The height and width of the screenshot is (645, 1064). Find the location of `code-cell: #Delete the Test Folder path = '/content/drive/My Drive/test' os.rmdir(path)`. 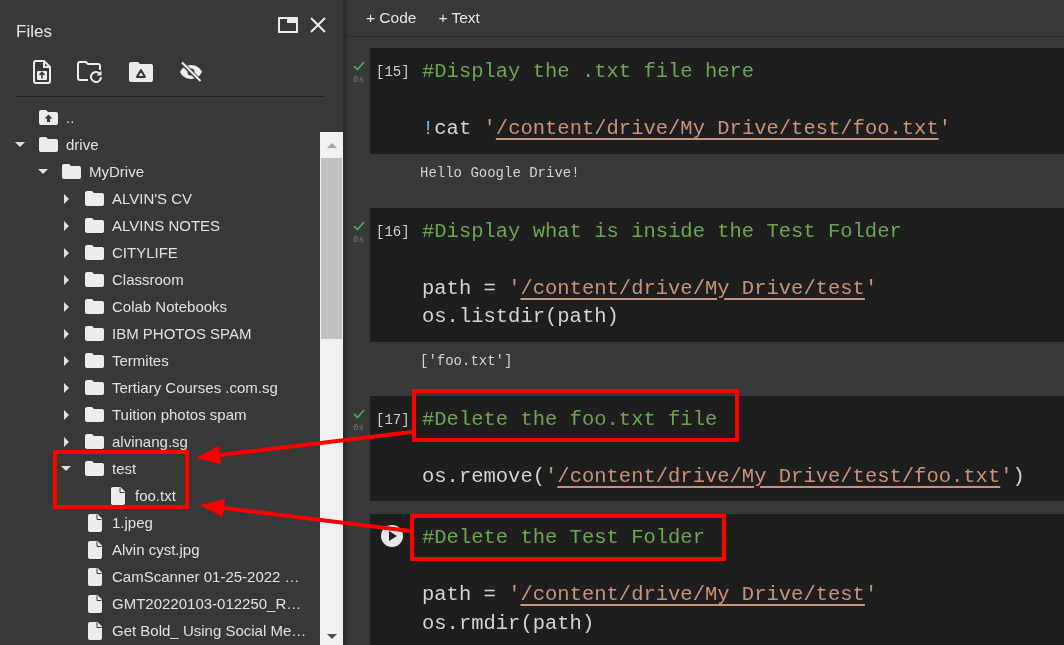

code-cell: #Delete the Test Folder path = '/content/drive/My Drive/test' os.rmdir(path) is located at coordinates (717, 579).